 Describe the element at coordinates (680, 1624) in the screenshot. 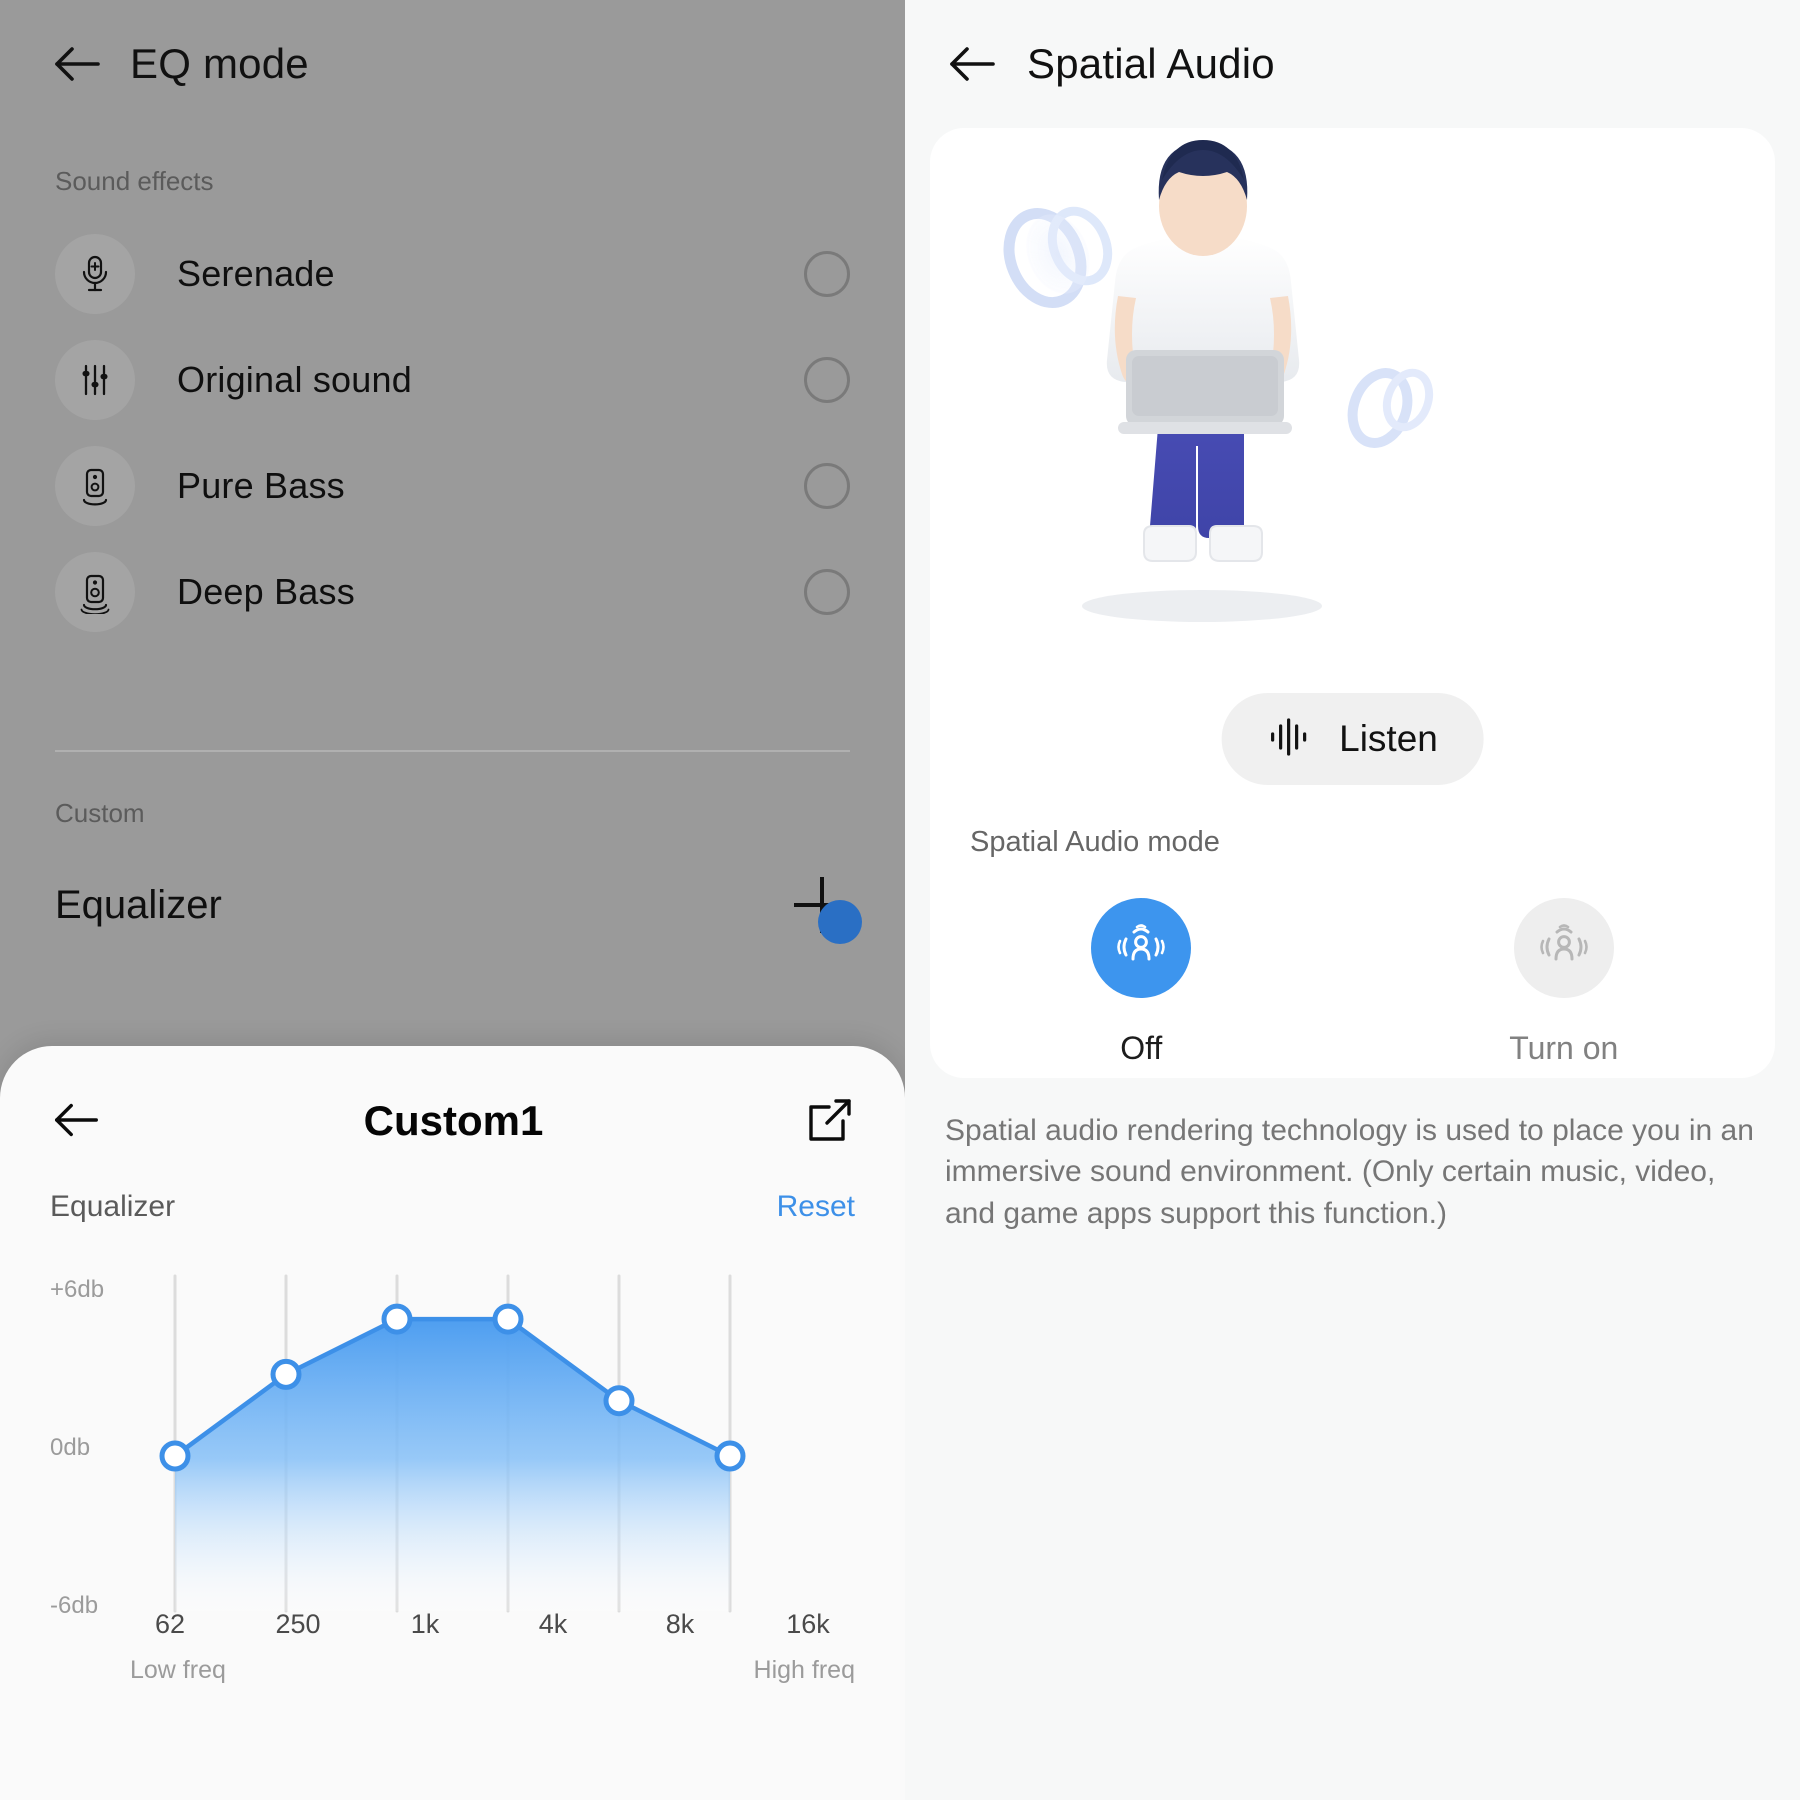

I see `x-tick-label: 8k` at that location.